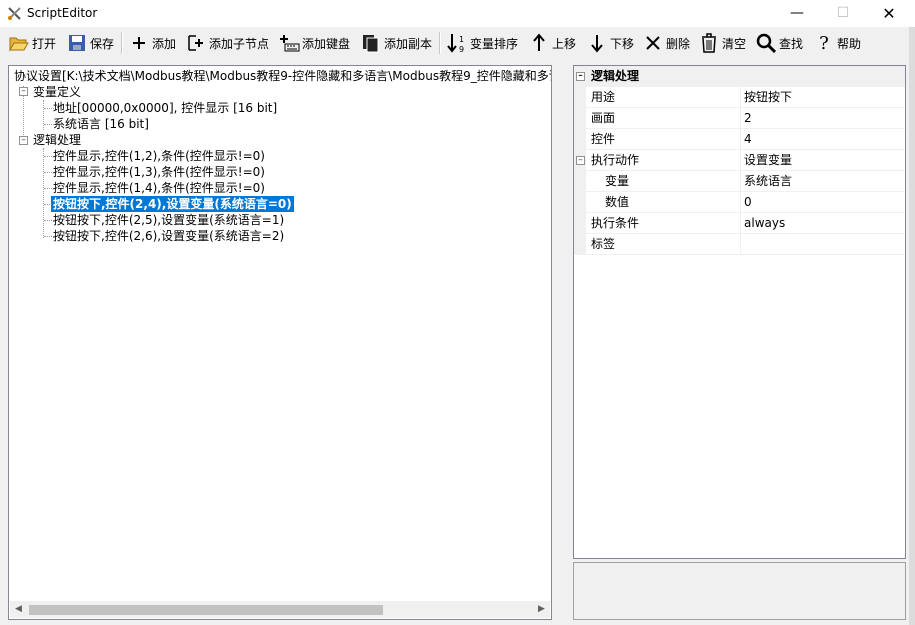 The width and height of the screenshot is (915, 625). What do you see at coordinates (19, 43) in the screenshot?
I see `folder-open-icon` at bounding box center [19, 43].